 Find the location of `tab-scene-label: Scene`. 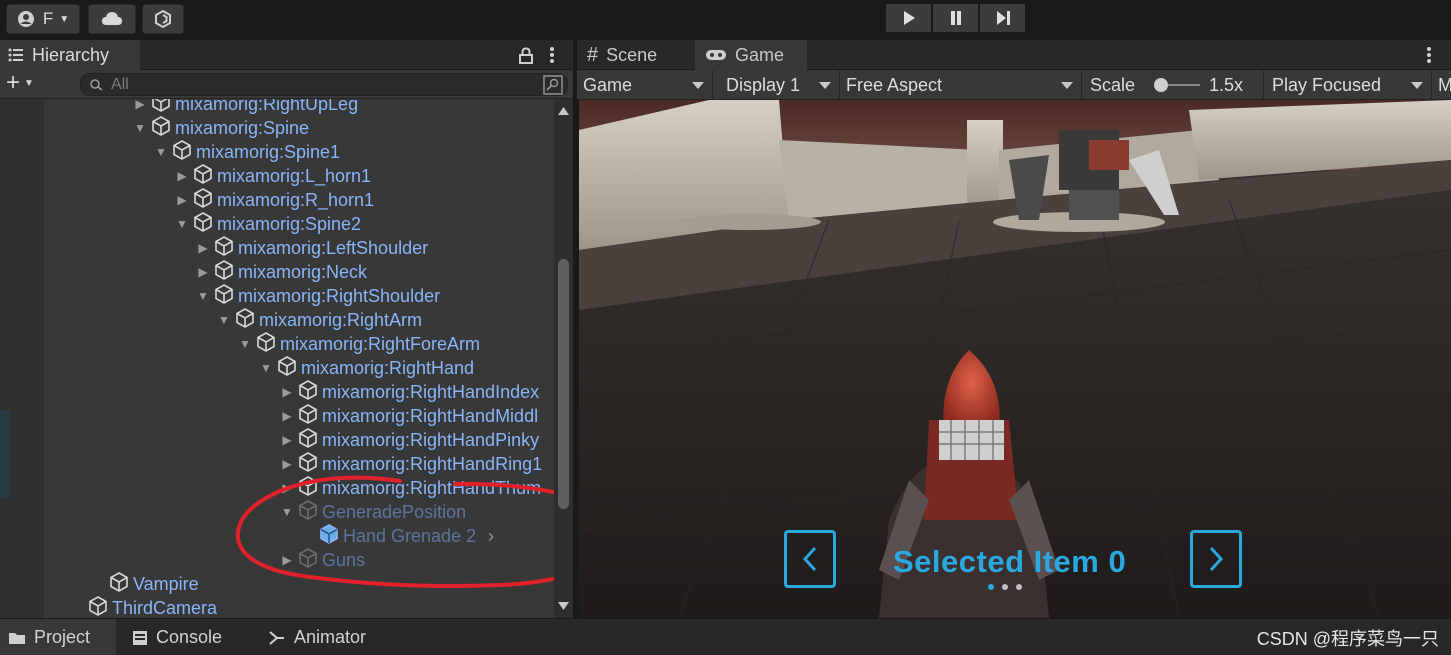

tab-scene-label: Scene is located at coordinates (632, 54).